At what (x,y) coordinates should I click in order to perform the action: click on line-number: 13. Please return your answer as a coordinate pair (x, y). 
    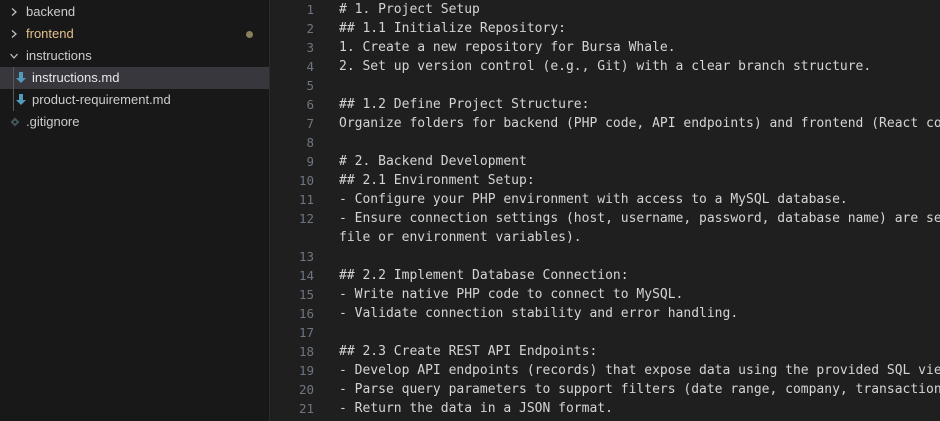
    Looking at the image, I should click on (306, 256).